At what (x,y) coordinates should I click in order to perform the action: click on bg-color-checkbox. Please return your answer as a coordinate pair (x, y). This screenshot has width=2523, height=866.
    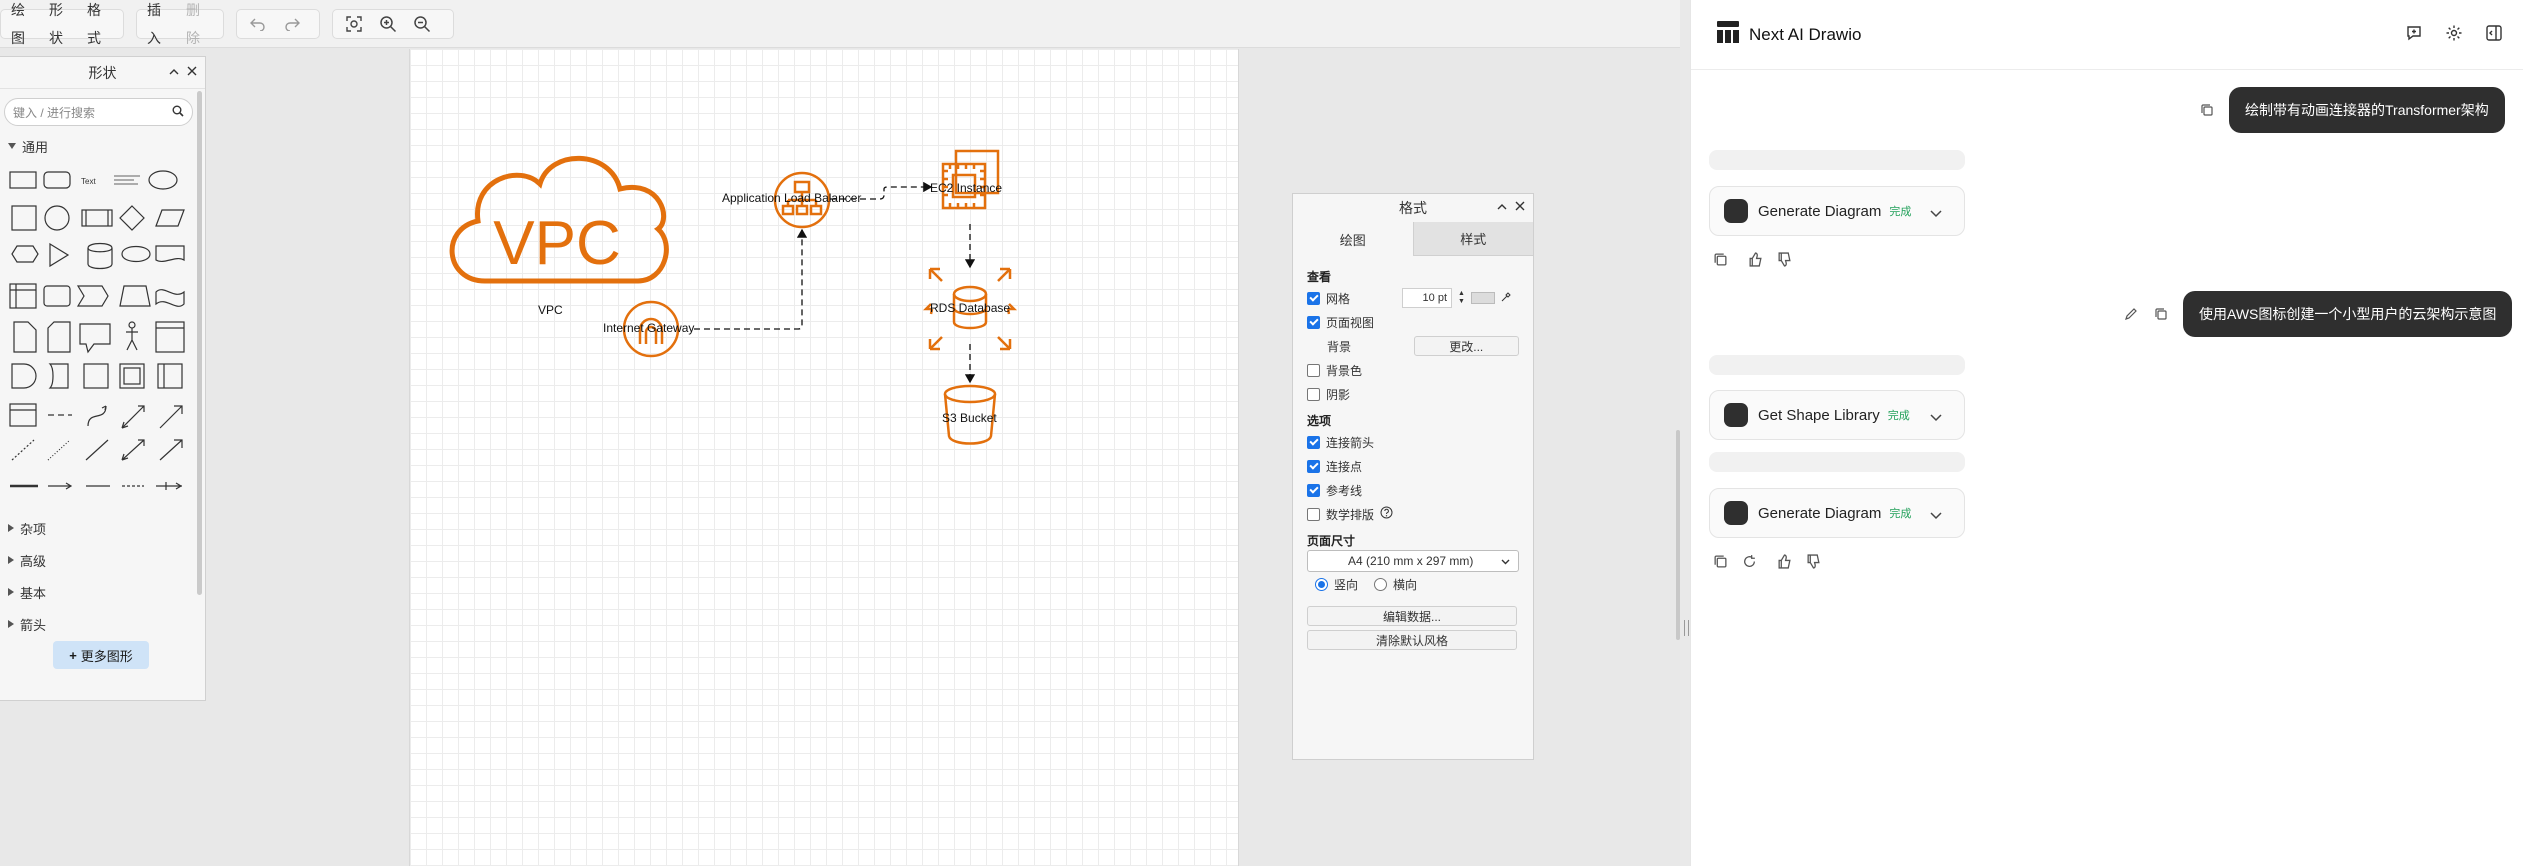
    Looking at the image, I should click on (1313, 370).